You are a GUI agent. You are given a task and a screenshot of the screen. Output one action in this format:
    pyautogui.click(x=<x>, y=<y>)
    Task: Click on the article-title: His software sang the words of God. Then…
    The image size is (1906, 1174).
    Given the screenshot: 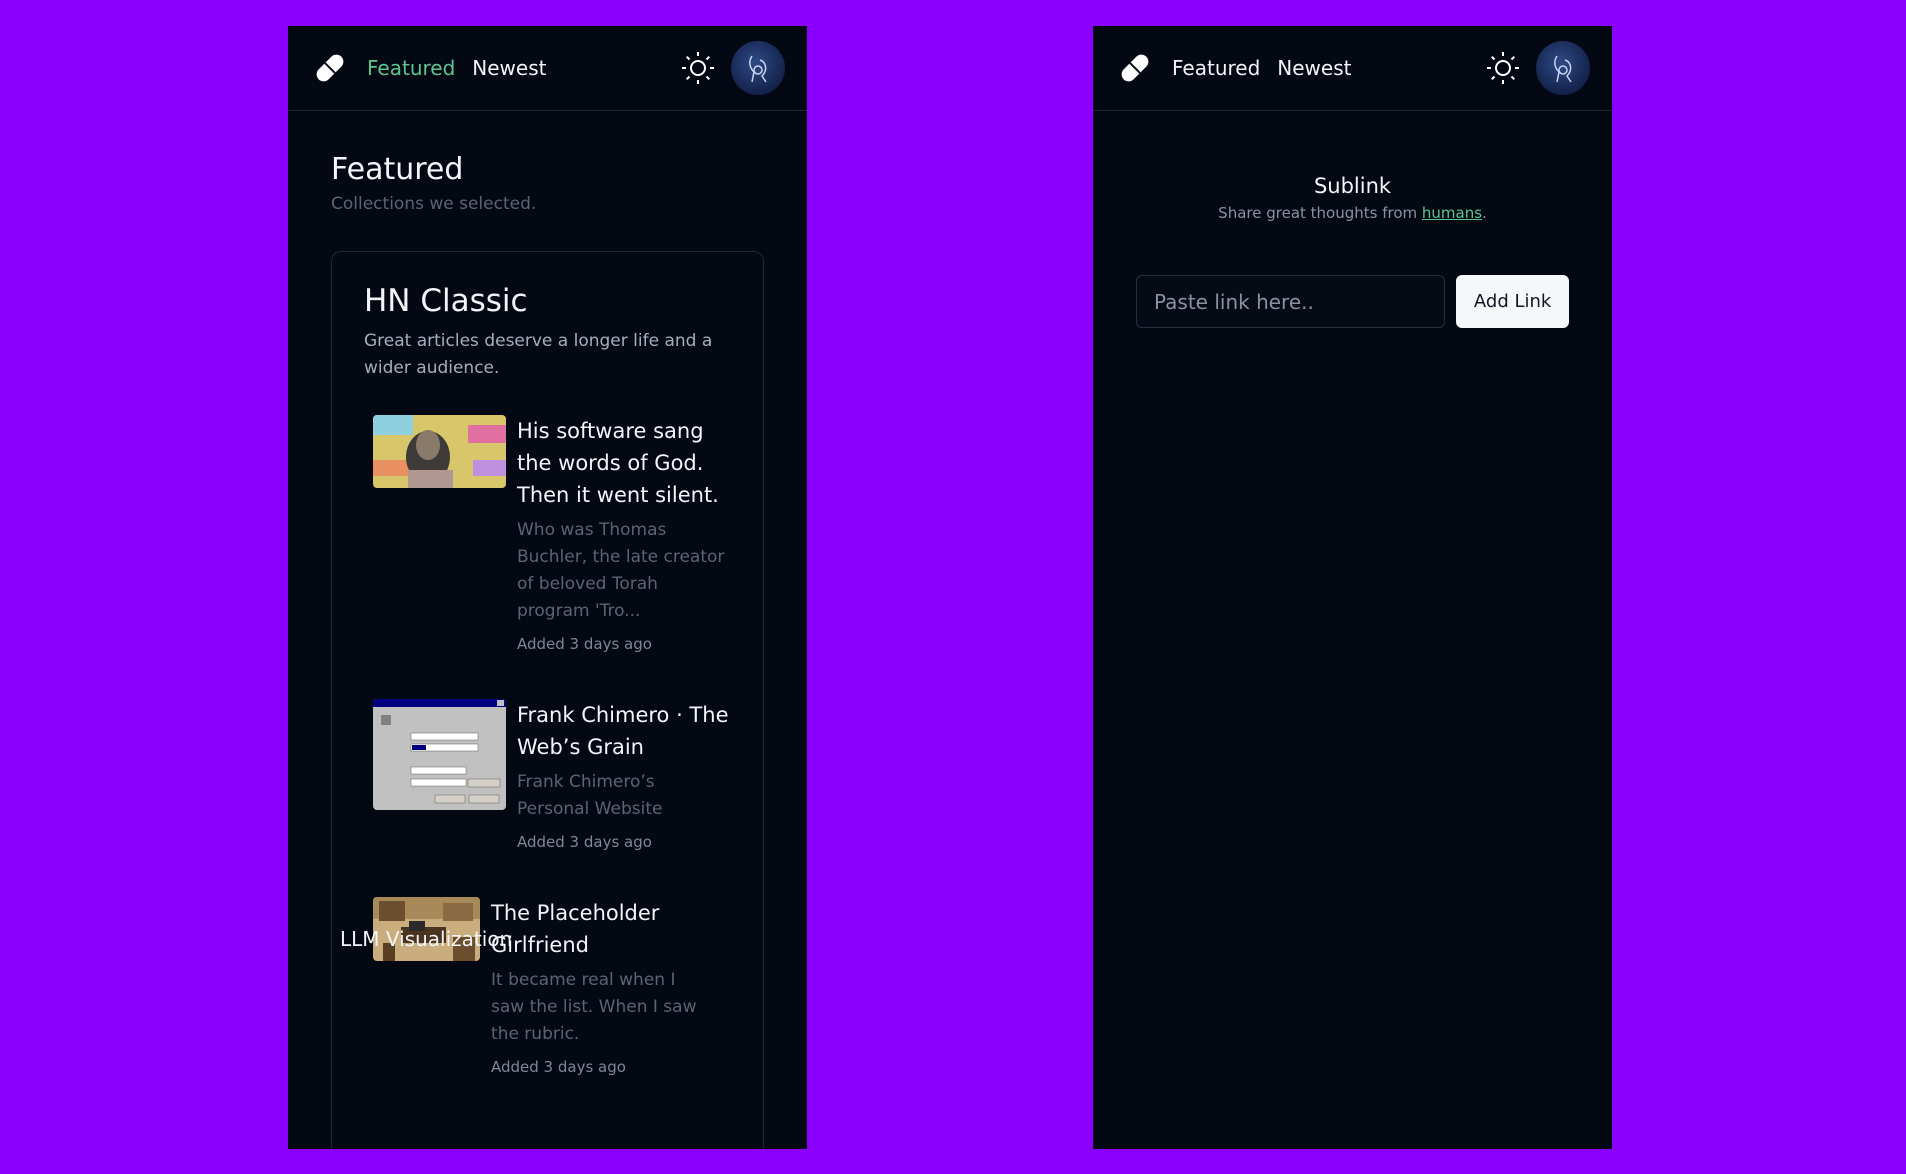 What is the action you would take?
    pyautogui.click(x=624, y=463)
    